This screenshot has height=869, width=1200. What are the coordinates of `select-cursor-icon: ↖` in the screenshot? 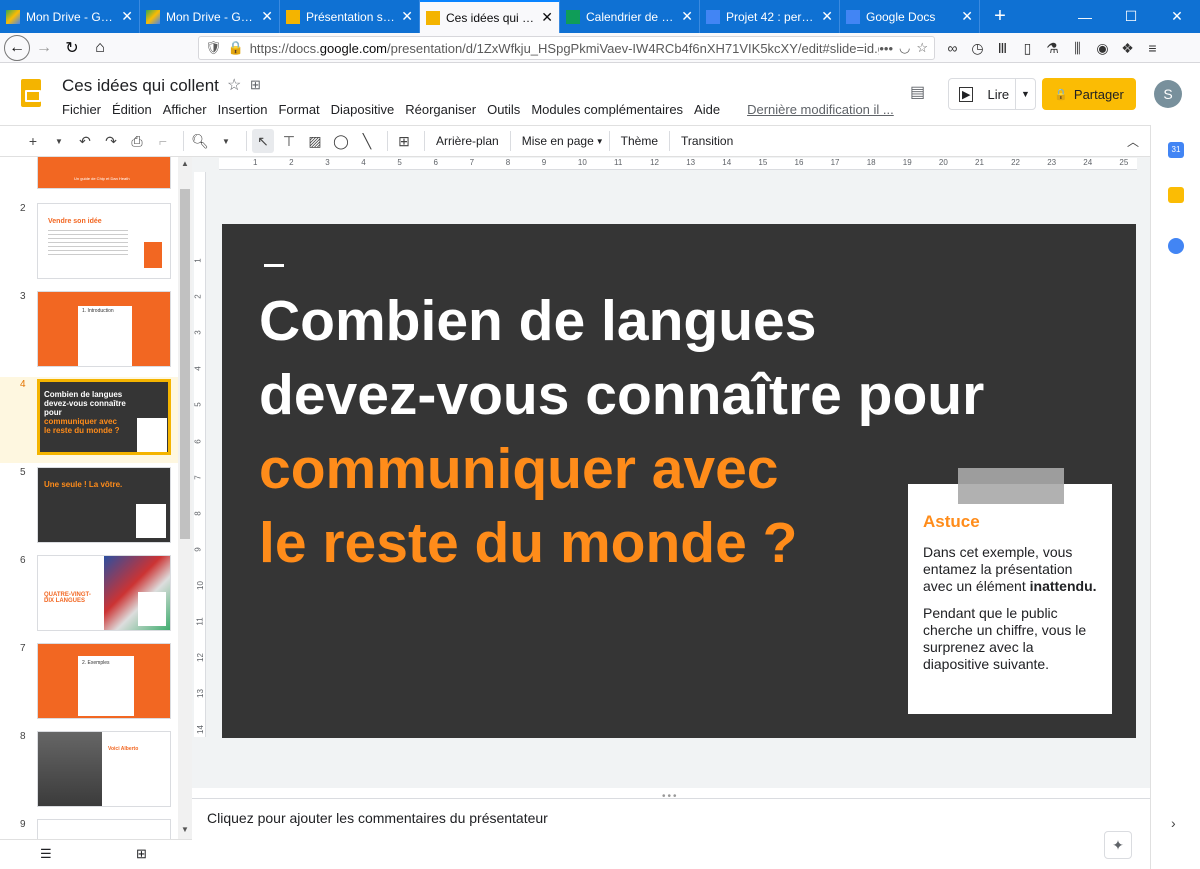 It's located at (263, 141).